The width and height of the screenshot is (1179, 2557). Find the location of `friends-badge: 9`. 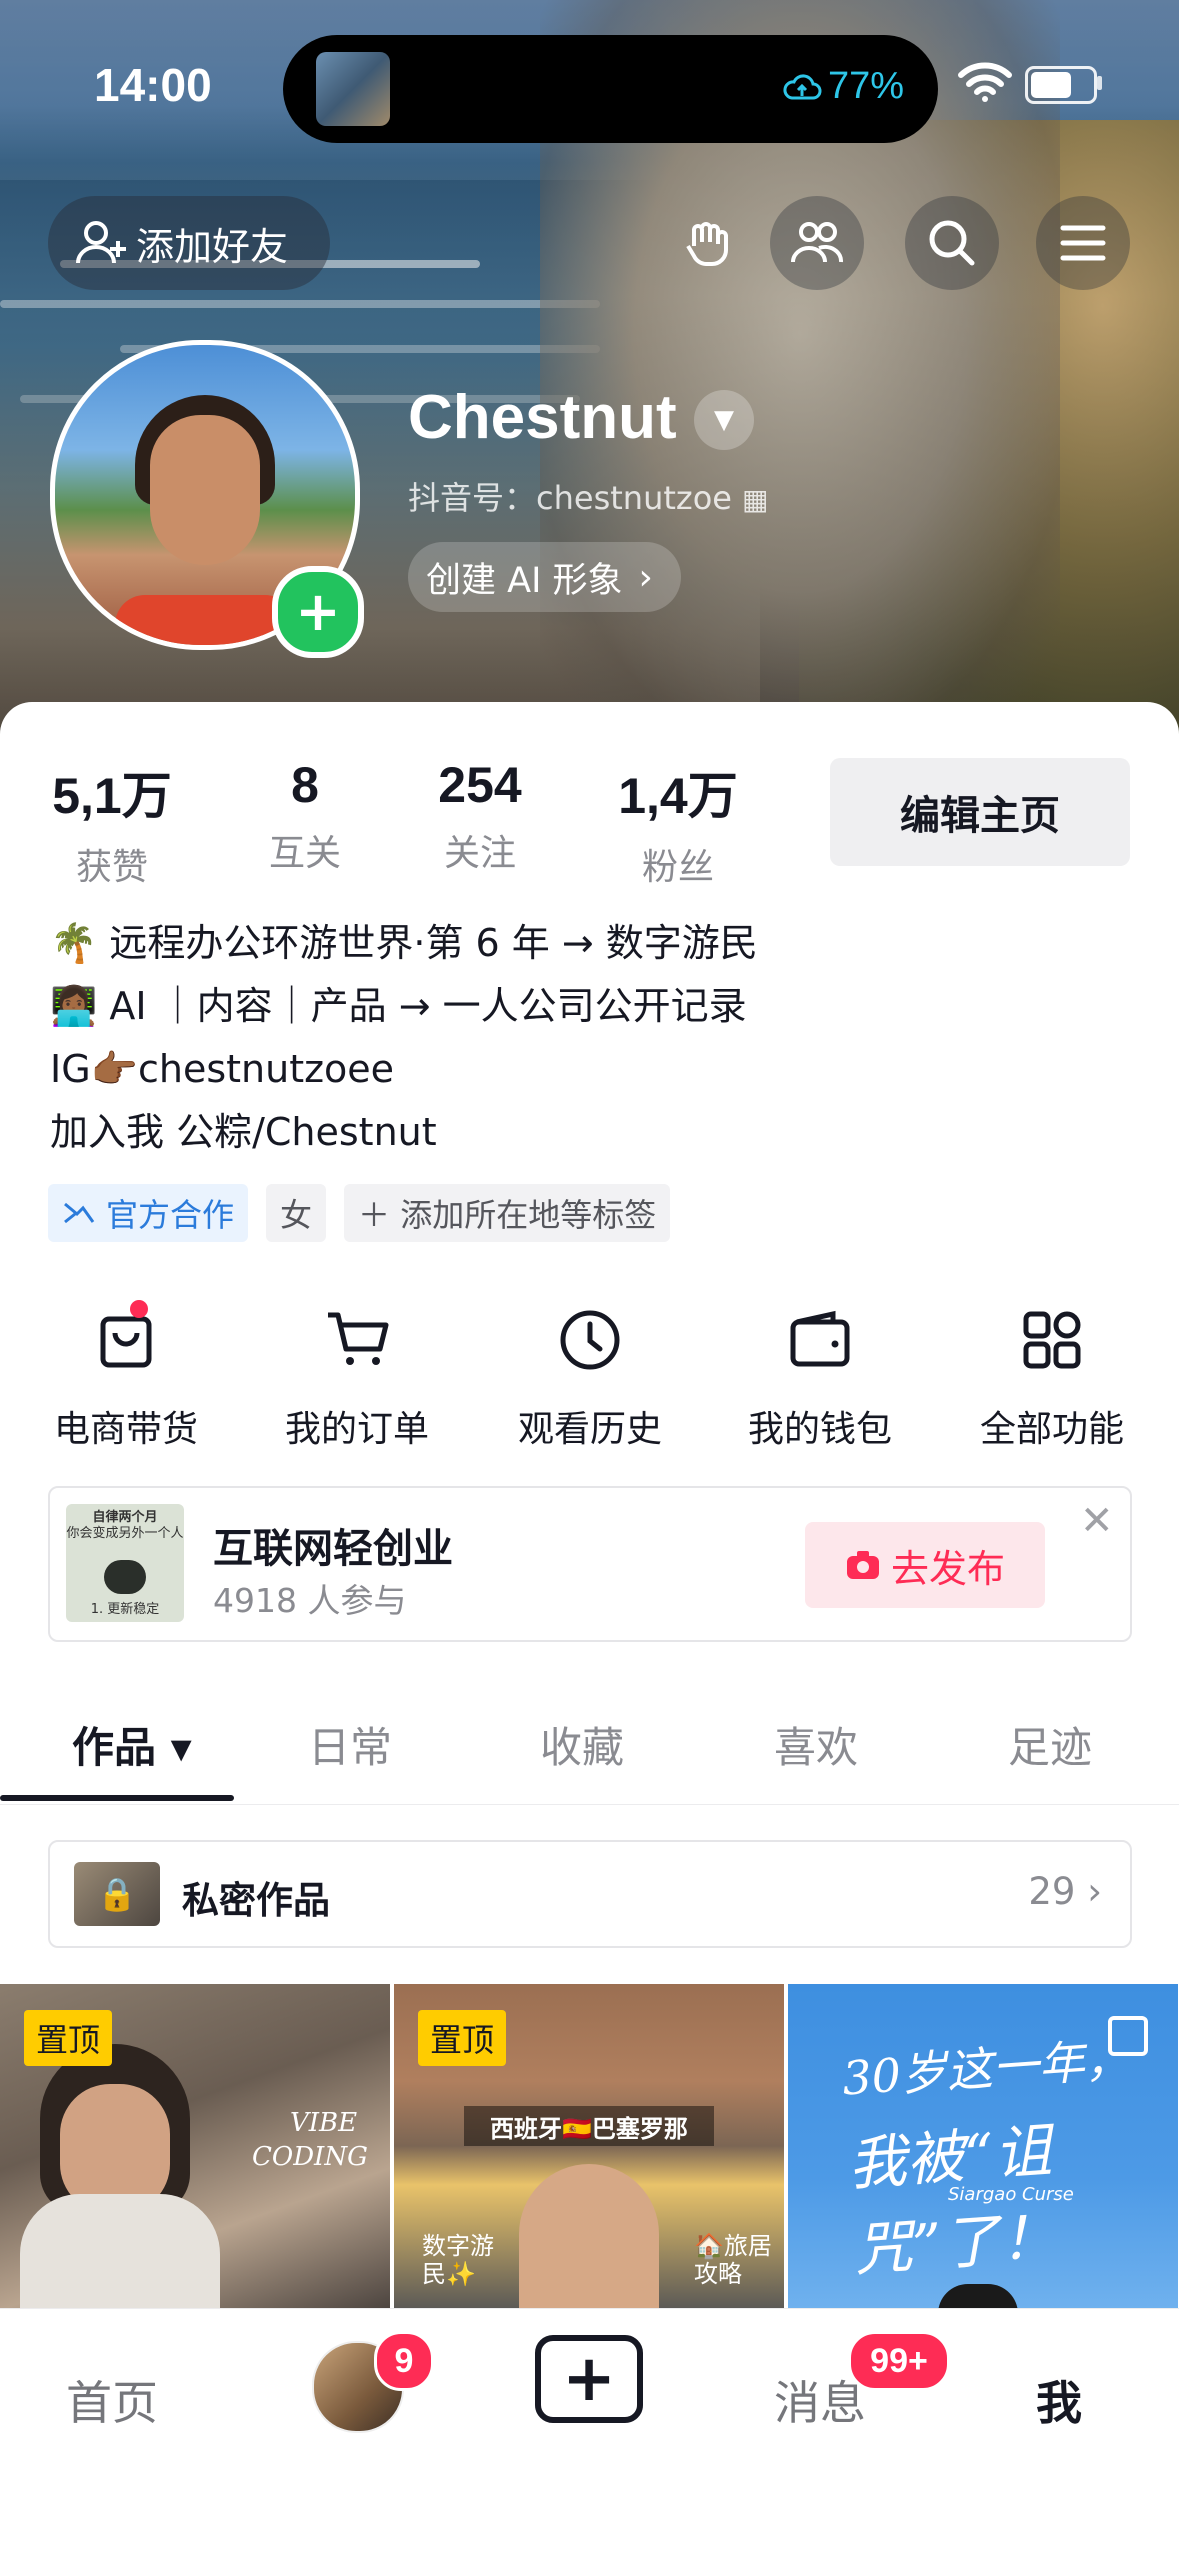

friends-badge: 9 is located at coordinates (404, 2361).